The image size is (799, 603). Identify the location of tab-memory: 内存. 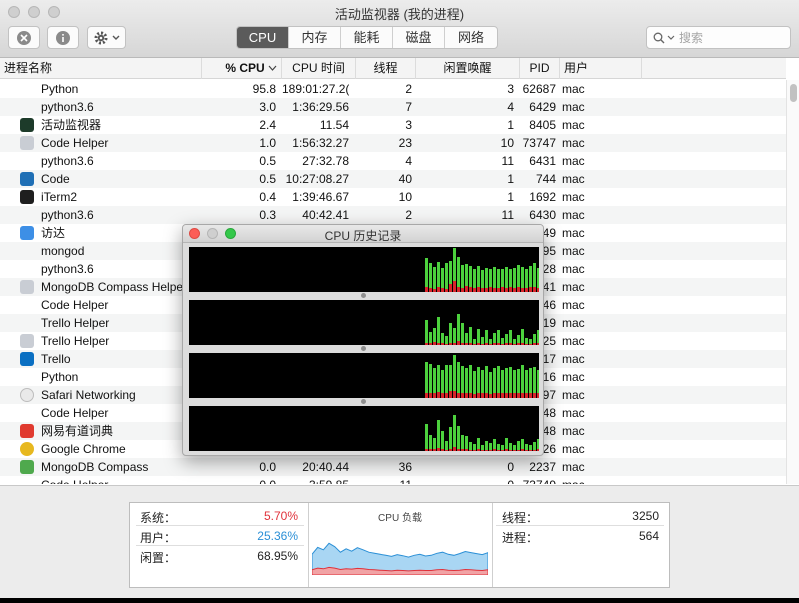
(315, 37).